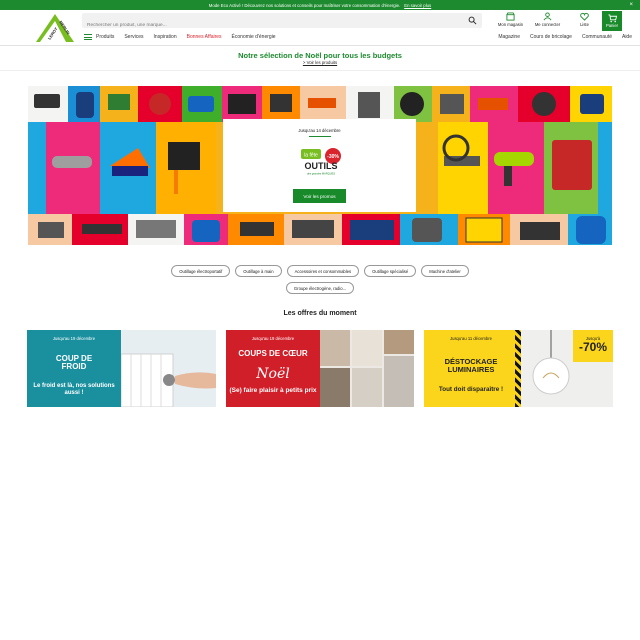 This screenshot has height=640, width=640. I want to click on offer-subtitle: Tout doit disparaître !, so click(471, 389).